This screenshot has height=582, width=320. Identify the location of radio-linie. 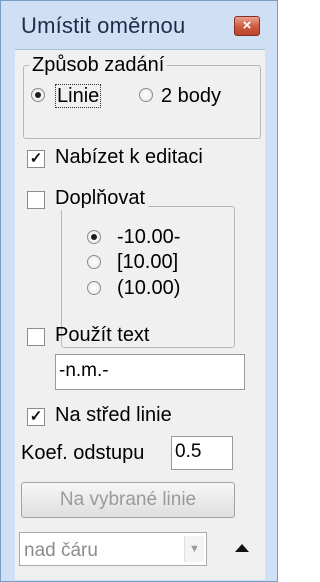
(38, 95).